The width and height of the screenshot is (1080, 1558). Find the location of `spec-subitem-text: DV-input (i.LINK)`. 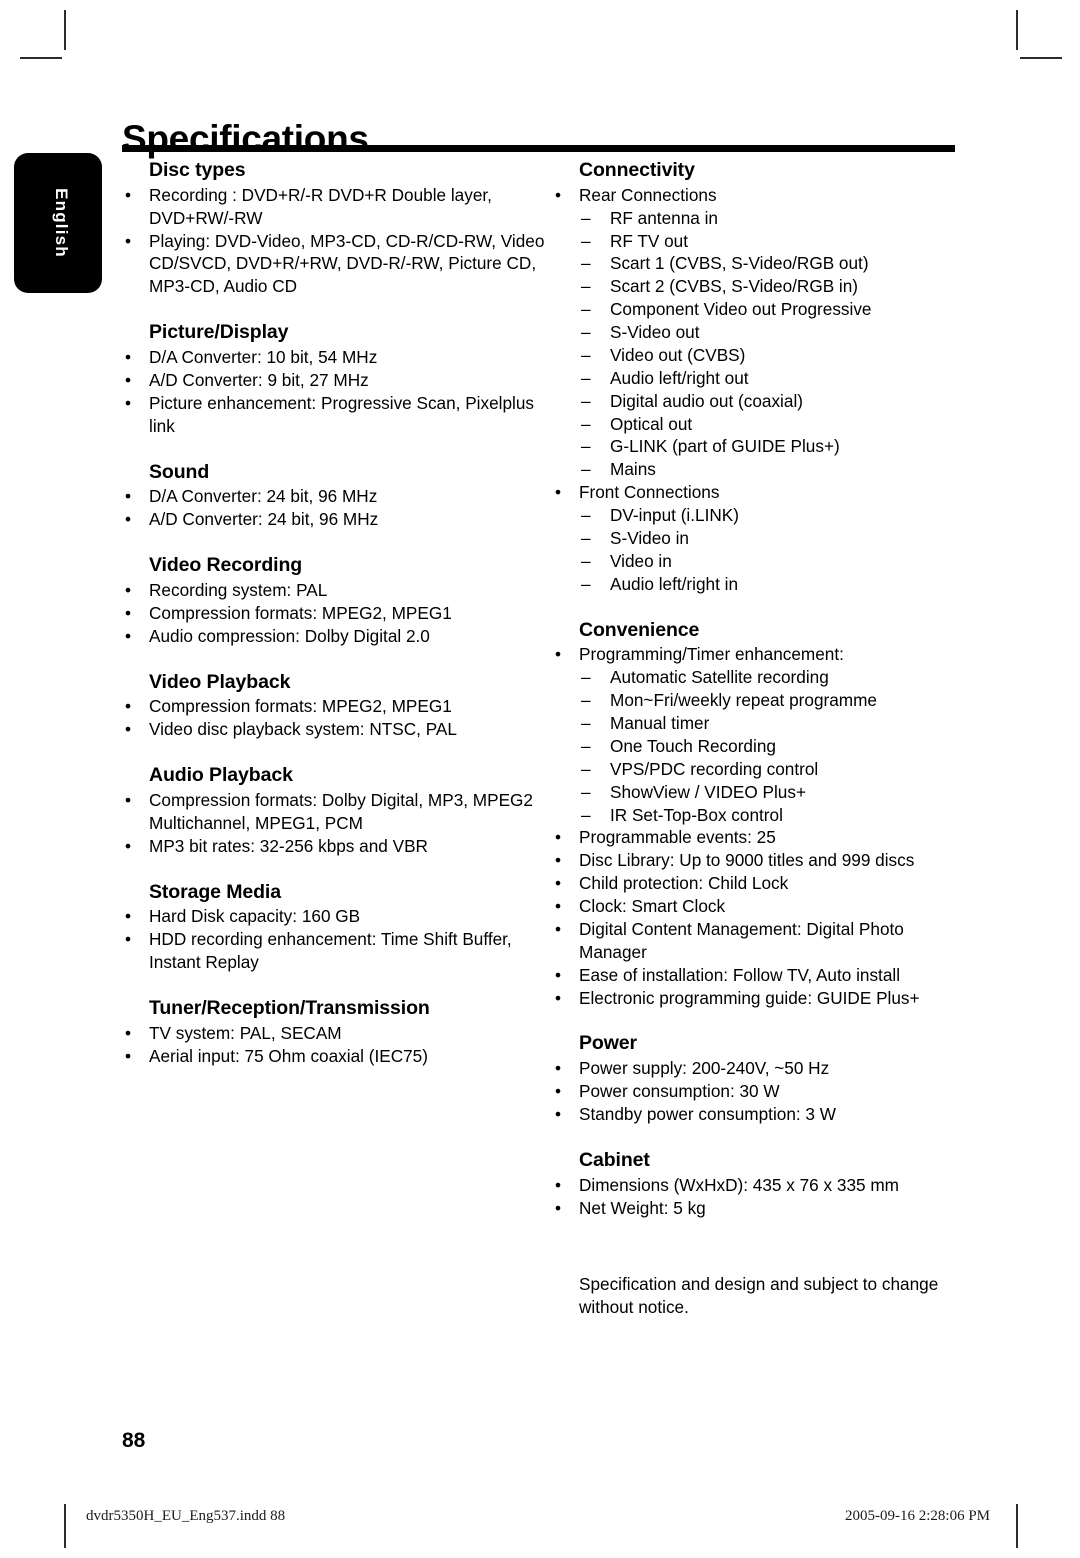

spec-subitem-text: DV-input (i.LINK) is located at coordinates (674, 515).